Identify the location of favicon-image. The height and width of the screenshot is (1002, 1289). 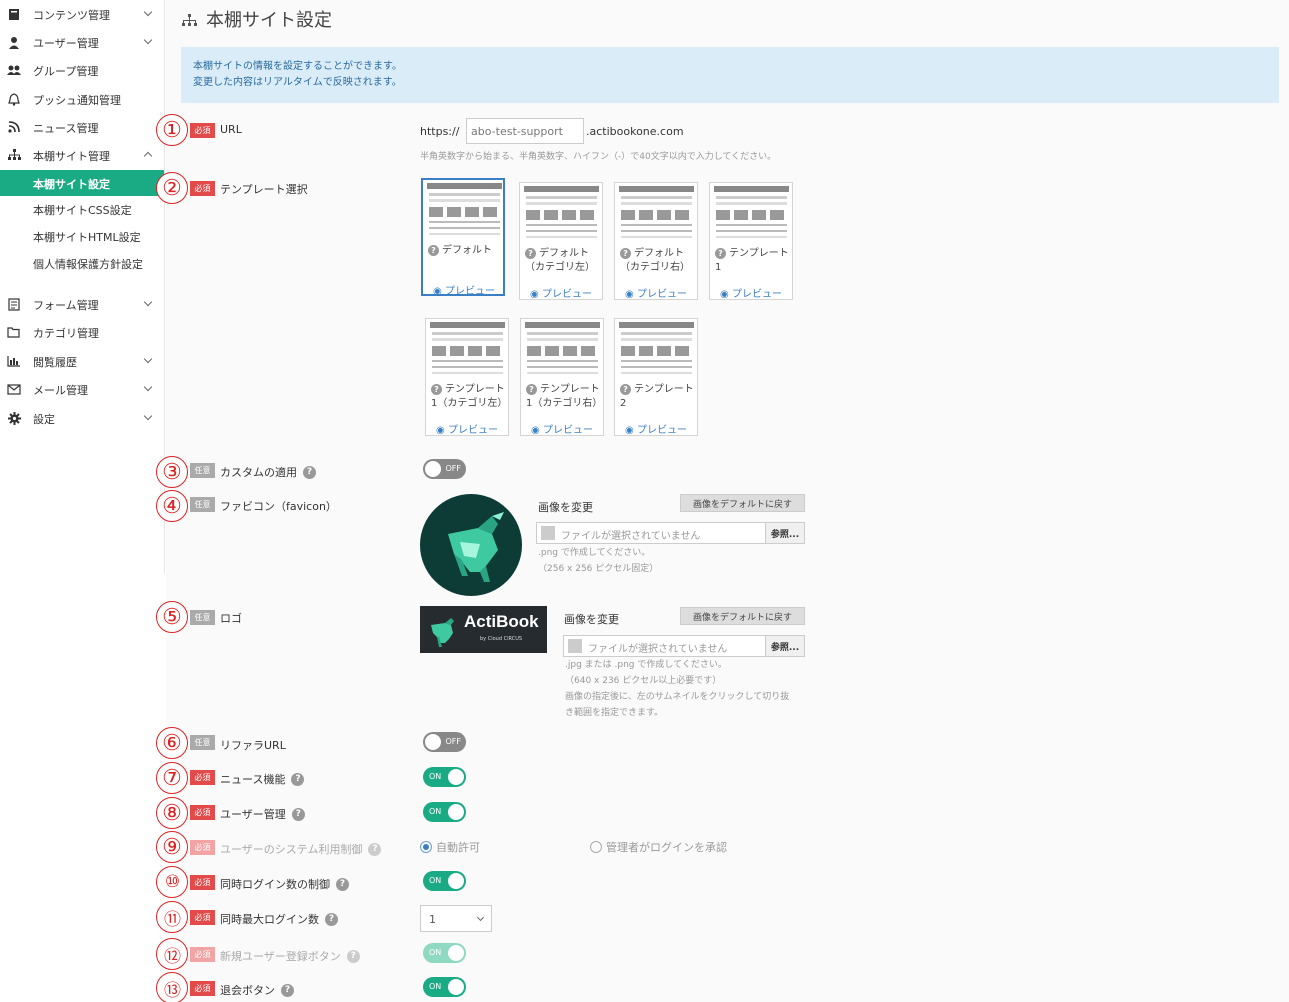
(471, 545).